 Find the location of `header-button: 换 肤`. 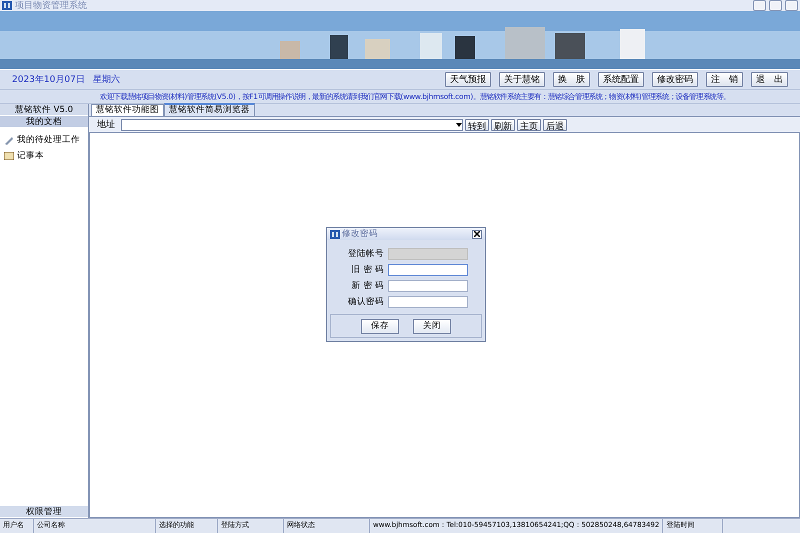

header-button: 换 肤 is located at coordinates (571, 79).